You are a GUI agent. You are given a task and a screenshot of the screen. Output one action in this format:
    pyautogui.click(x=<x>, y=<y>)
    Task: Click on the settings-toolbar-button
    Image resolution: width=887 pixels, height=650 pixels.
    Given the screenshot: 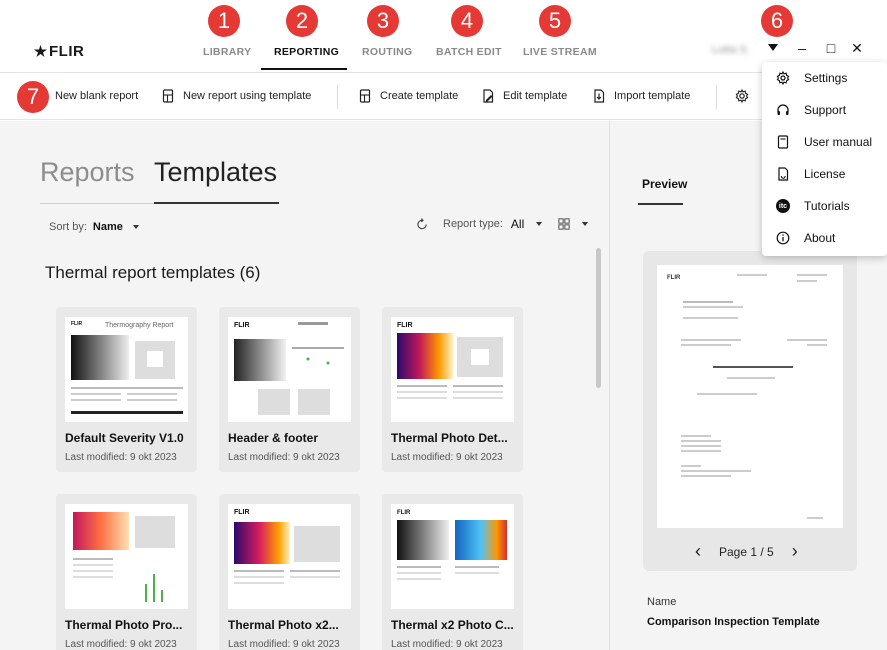 What is the action you would take?
    pyautogui.click(x=742, y=96)
    